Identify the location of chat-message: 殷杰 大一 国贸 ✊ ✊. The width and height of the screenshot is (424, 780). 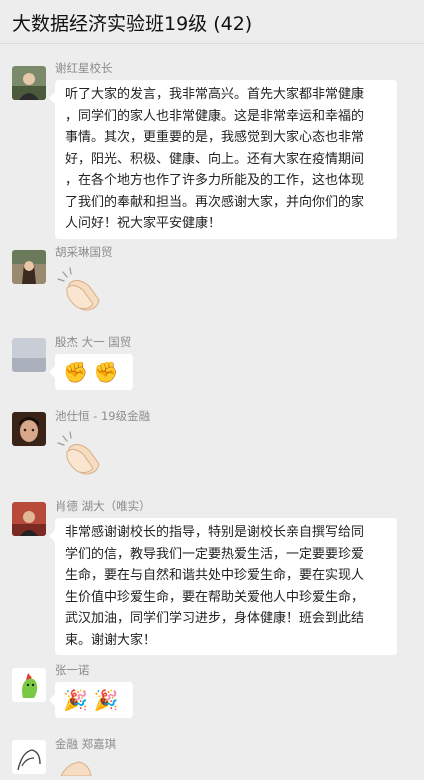
(212, 367).